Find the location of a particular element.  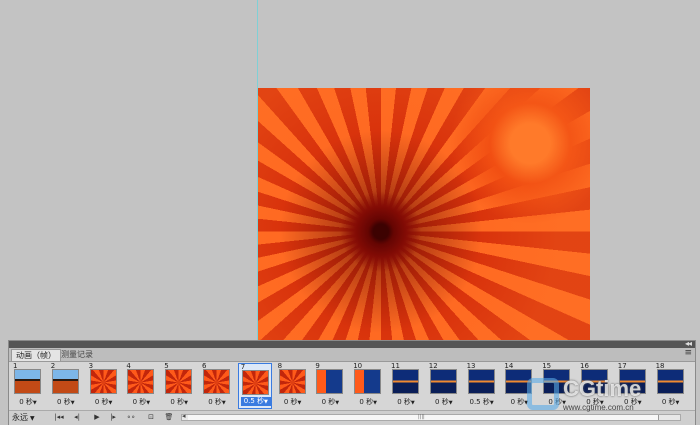

watermark-url: www.cgtime.com.cn is located at coordinates (598, 407).